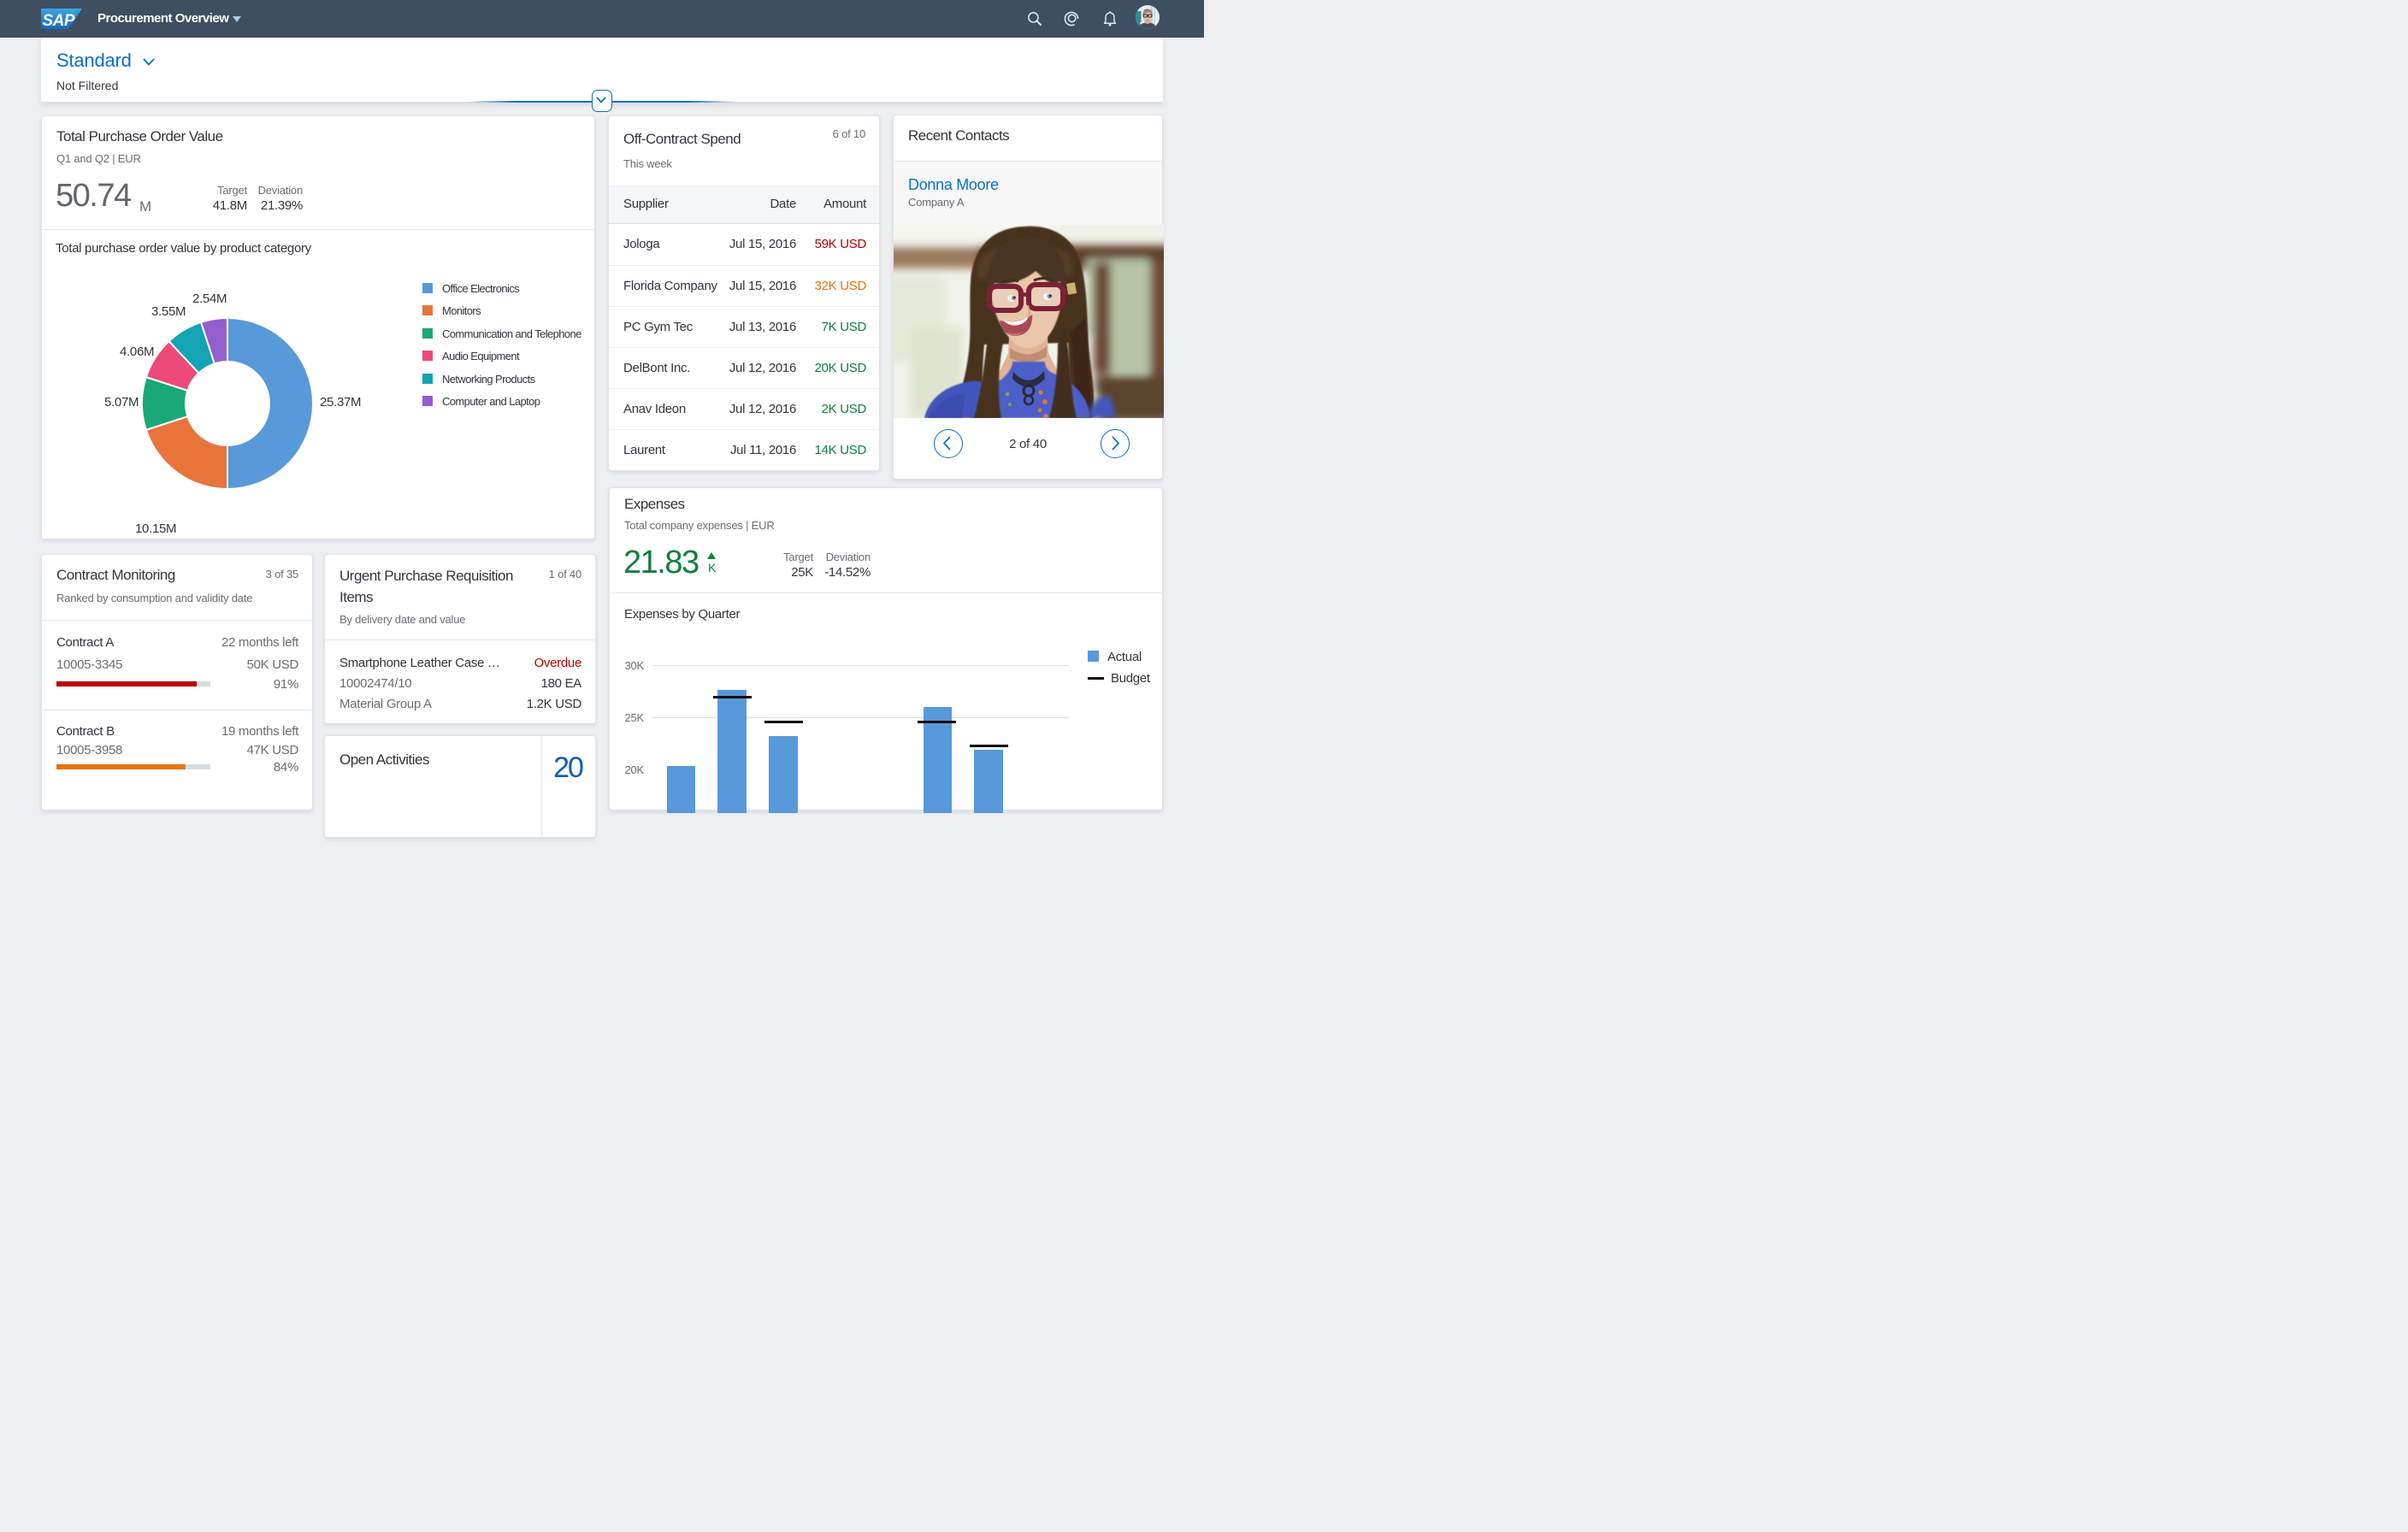  I want to click on svg-text: SAP, so click(59, 21).